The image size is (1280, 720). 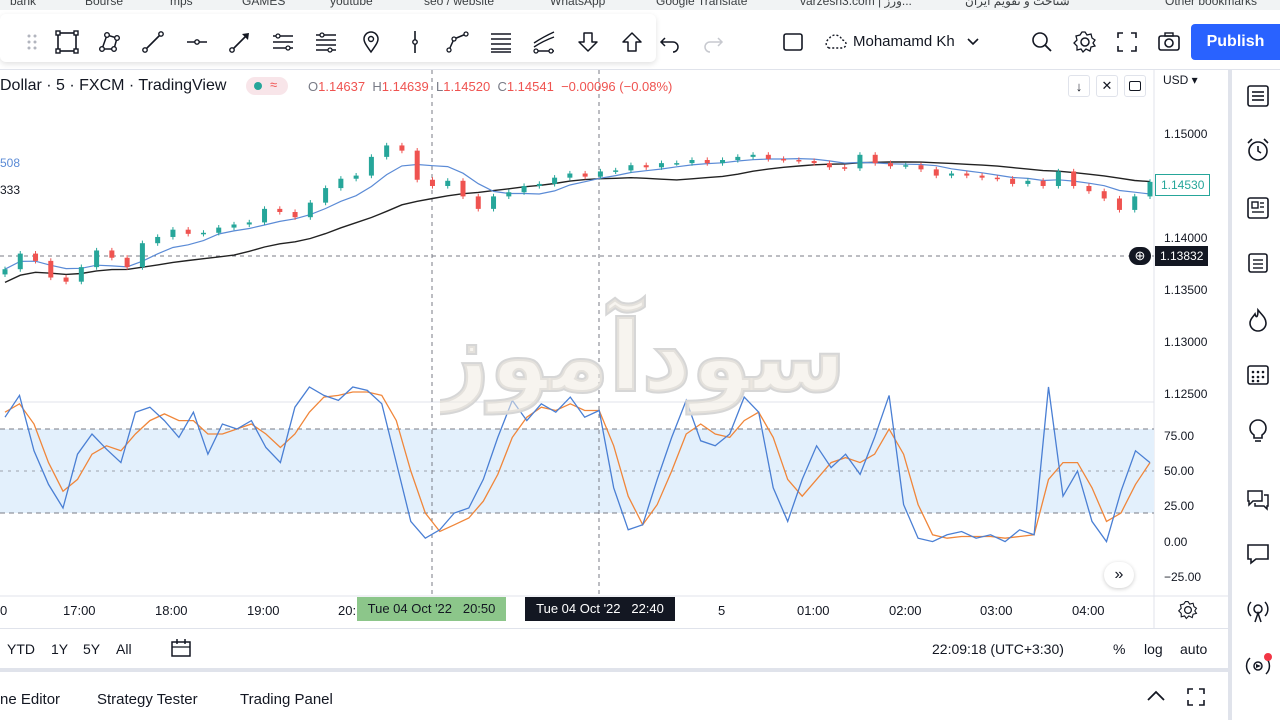 What do you see at coordinates (1127, 42) in the screenshot?
I see `fullscreen-icon` at bounding box center [1127, 42].